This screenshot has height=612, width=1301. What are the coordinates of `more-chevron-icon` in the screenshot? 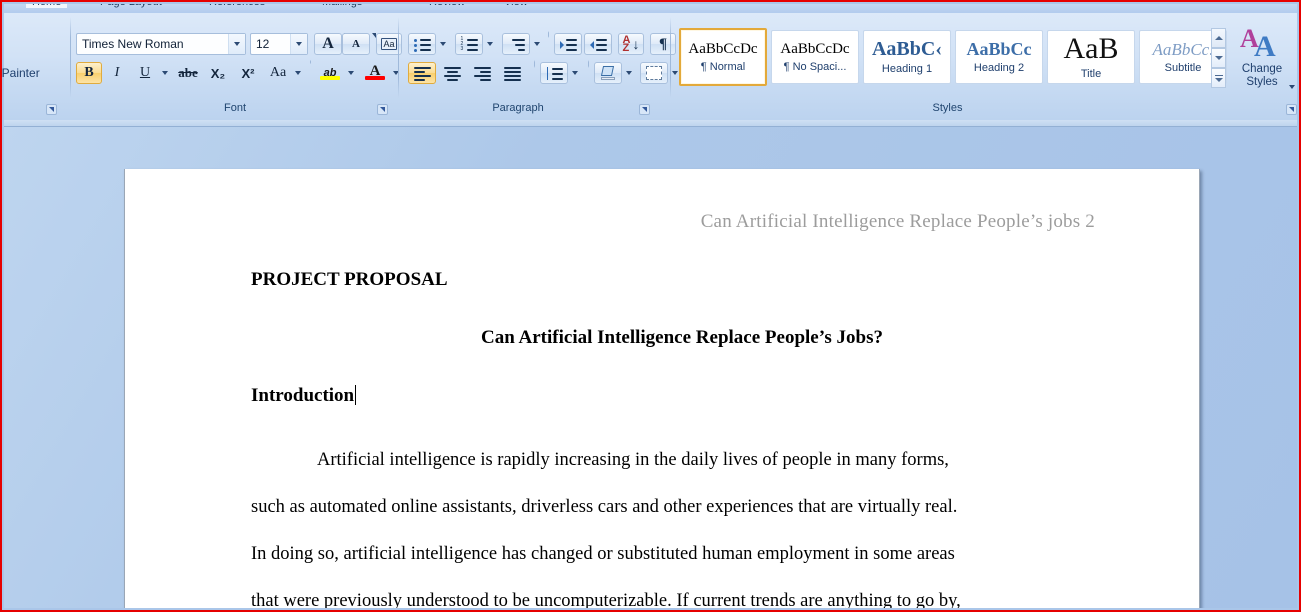 It's located at (1218, 79).